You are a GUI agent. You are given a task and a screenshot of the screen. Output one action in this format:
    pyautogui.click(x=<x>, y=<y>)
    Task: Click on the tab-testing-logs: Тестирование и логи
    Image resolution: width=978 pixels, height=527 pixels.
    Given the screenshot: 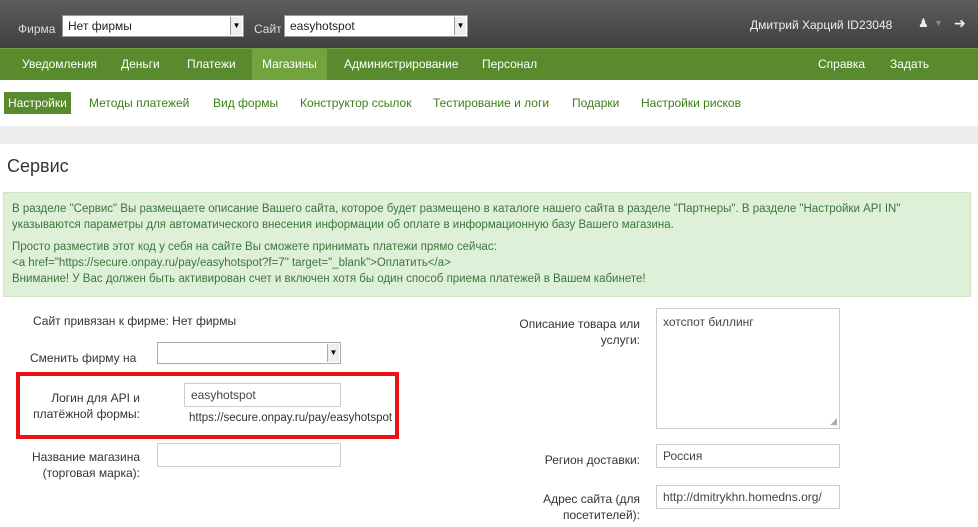 What is the action you would take?
    pyautogui.click(x=491, y=103)
    